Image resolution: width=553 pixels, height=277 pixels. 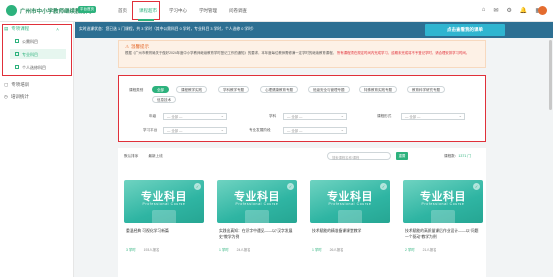 I want to click on sidebar-group-header: ▤ 专项课程 ˄, so click(x=31, y=29).